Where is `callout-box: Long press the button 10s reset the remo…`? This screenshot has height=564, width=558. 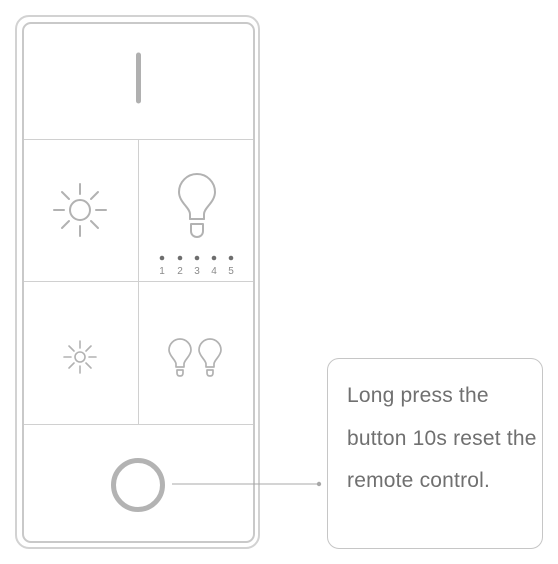
callout-box: Long press the button 10s reset the remo… is located at coordinates (435, 453).